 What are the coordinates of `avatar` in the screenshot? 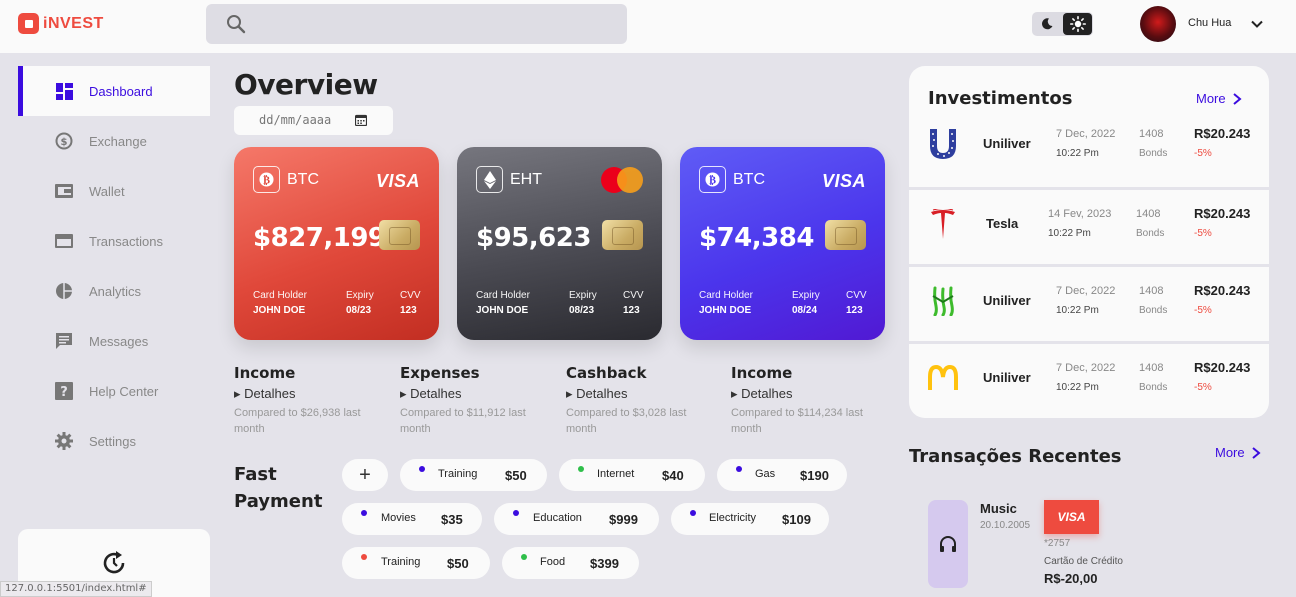 It's located at (1158, 24).